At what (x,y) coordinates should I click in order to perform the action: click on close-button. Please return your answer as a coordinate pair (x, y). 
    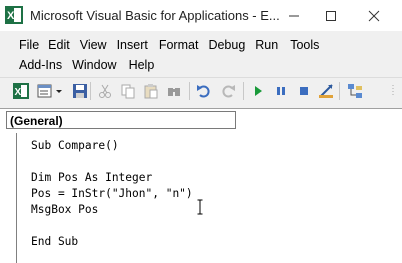
    Looking at the image, I should click on (374, 15).